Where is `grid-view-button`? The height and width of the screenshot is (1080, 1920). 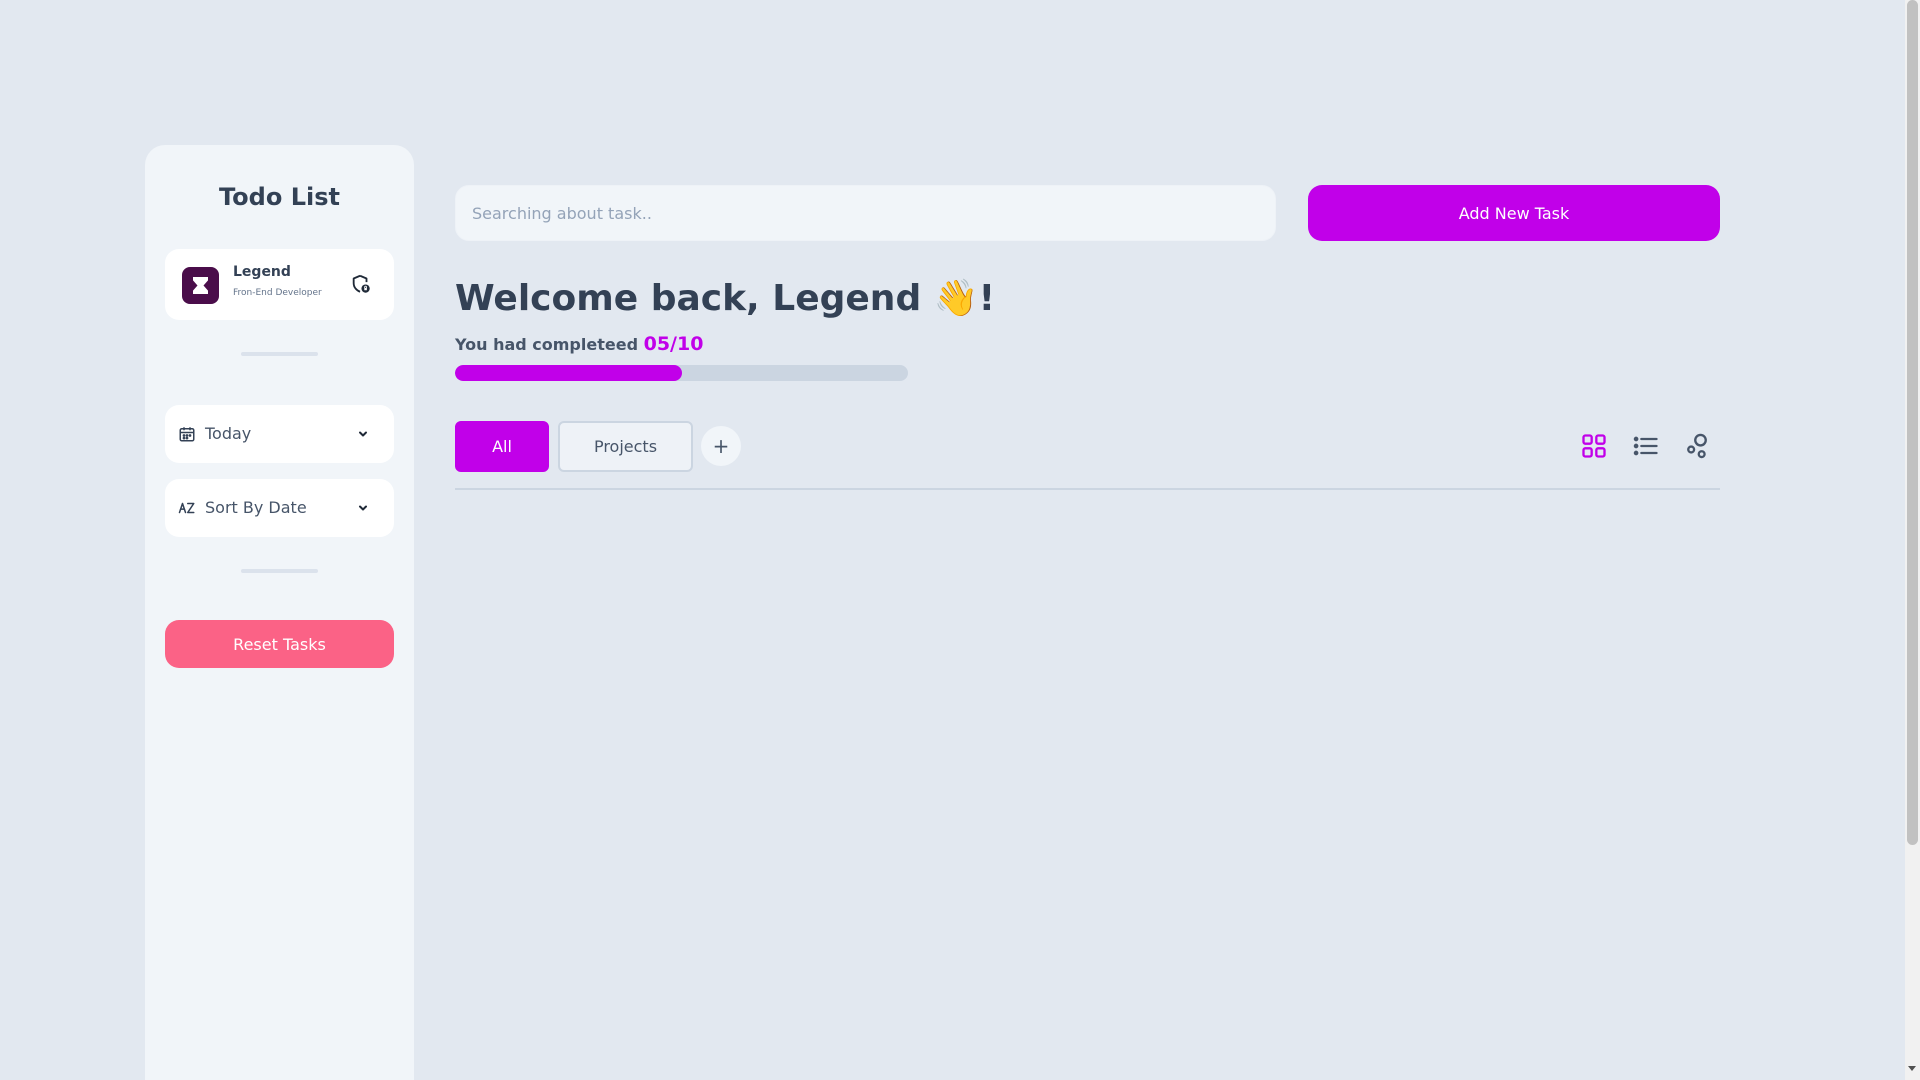 grid-view-button is located at coordinates (1594, 446).